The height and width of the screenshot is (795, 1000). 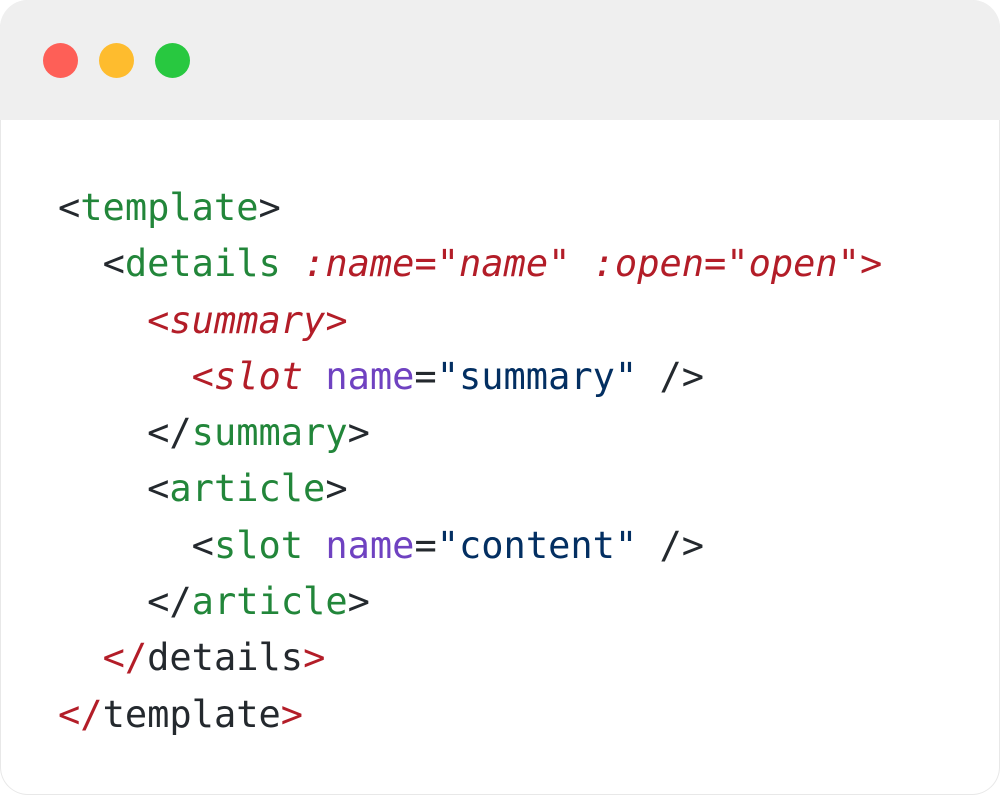 What do you see at coordinates (537, 545) in the screenshot?
I see `code-token: "content"` at bounding box center [537, 545].